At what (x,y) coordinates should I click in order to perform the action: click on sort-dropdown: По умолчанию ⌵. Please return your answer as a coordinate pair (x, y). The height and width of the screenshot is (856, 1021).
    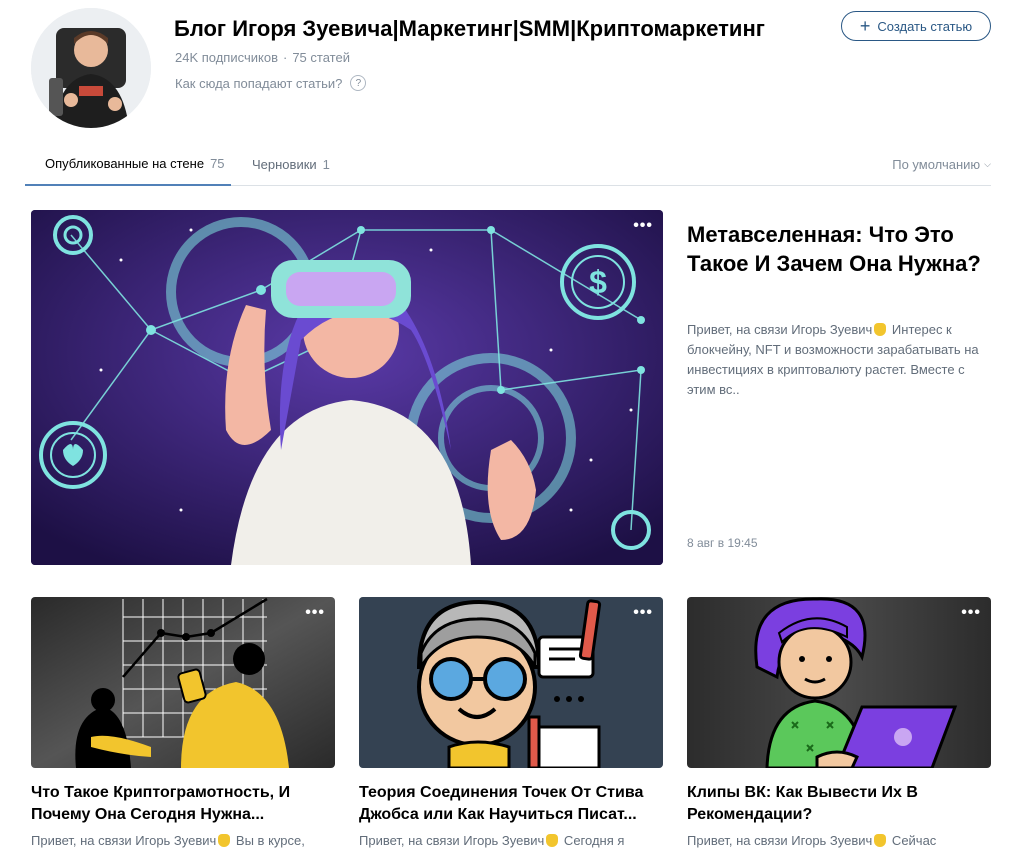
    Looking at the image, I should click on (941, 164).